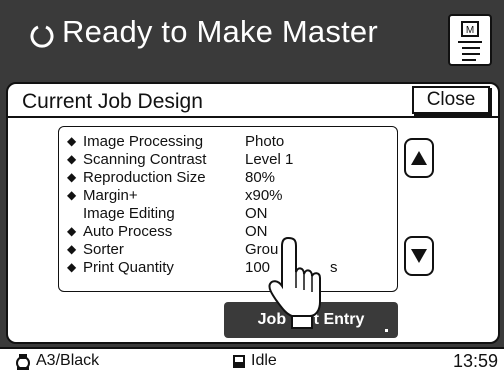  What do you see at coordinates (265, 141) in the screenshot?
I see `setting-value: Photo` at bounding box center [265, 141].